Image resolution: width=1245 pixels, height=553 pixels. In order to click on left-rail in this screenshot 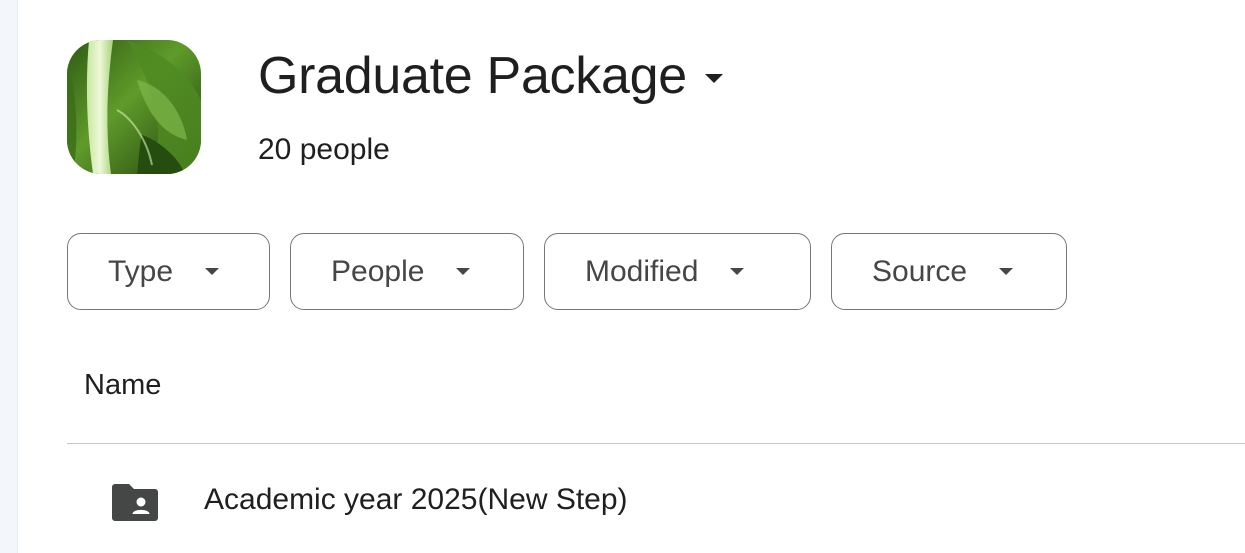, I will do `click(9, 276)`.